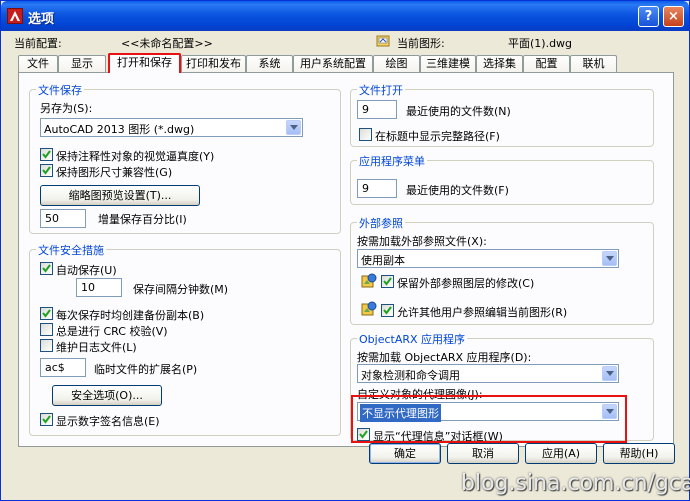 The width and height of the screenshot is (690, 501). Describe the element at coordinates (457, 190) in the screenshot. I see `app-menu-recent-label: 最近使用的文件数(F)` at that location.